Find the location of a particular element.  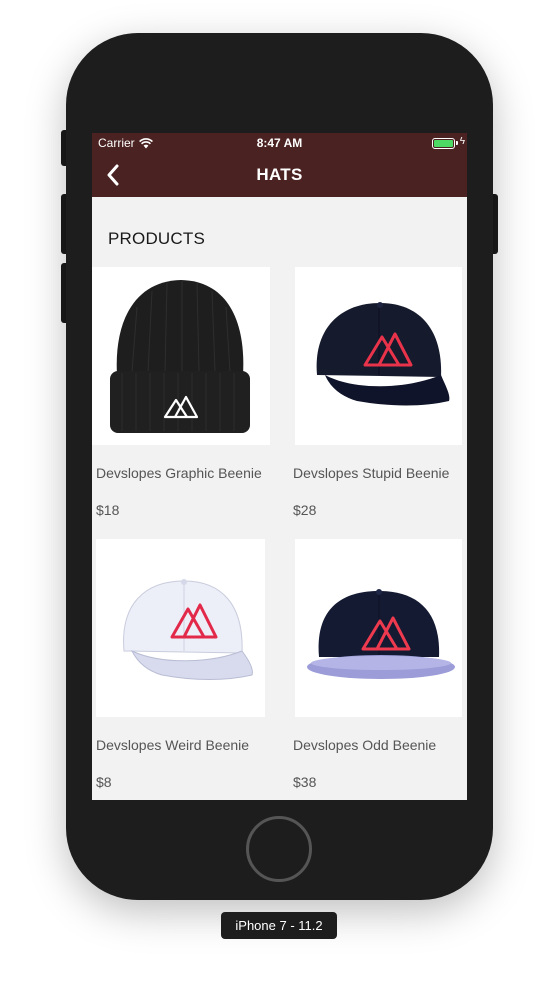

product-price: $38 is located at coordinates (305, 782).